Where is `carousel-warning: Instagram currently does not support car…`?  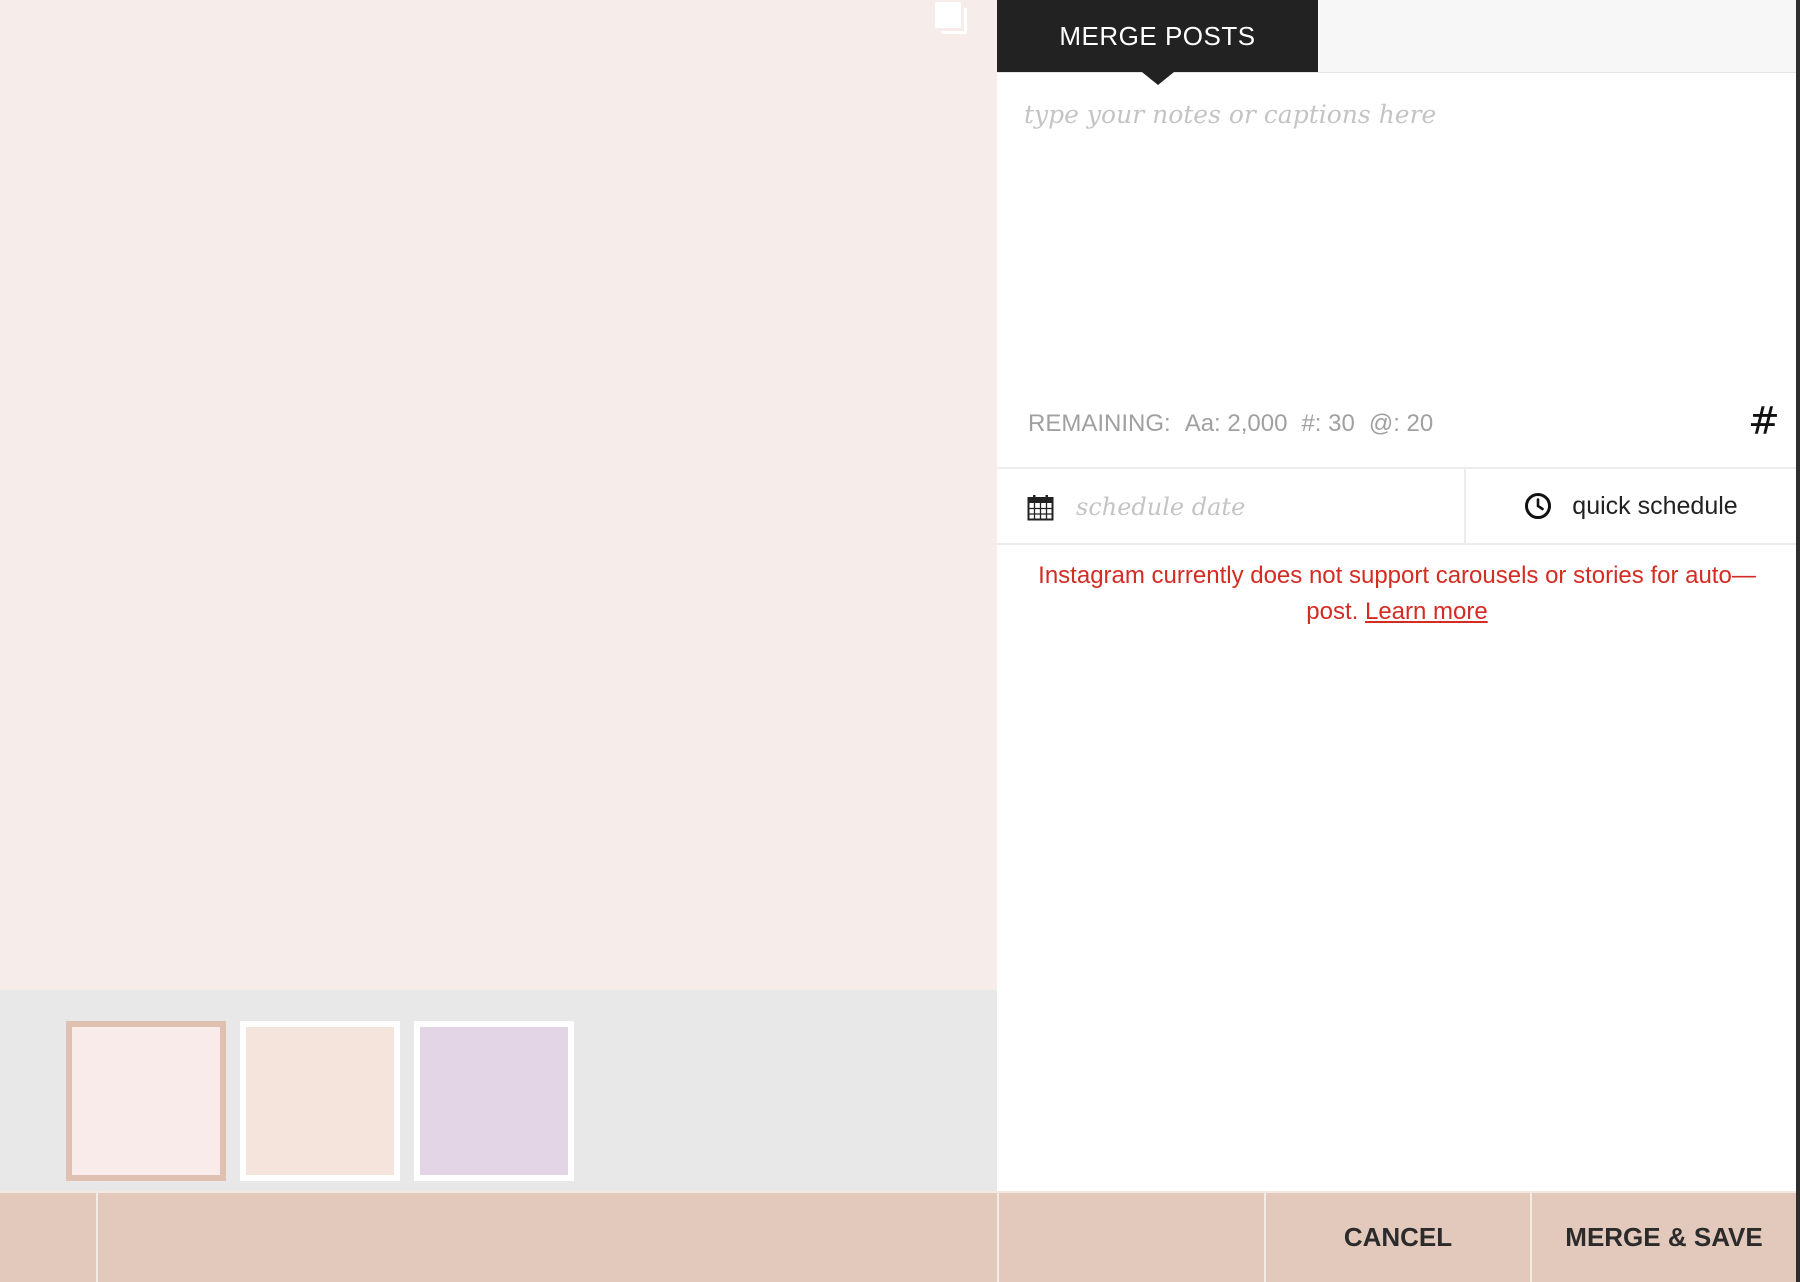
carousel-warning: Instagram currently does not support car… is located at coordinates (1397, 594).